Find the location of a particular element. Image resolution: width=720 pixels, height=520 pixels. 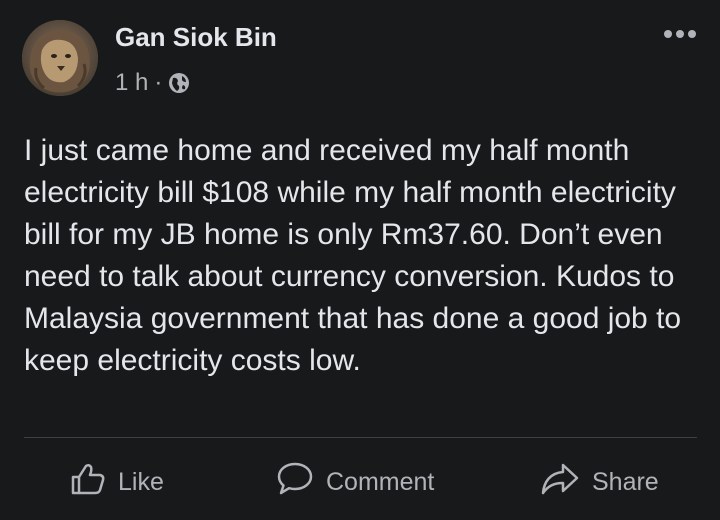

like-button: Like is located at coordinates (117, 482).